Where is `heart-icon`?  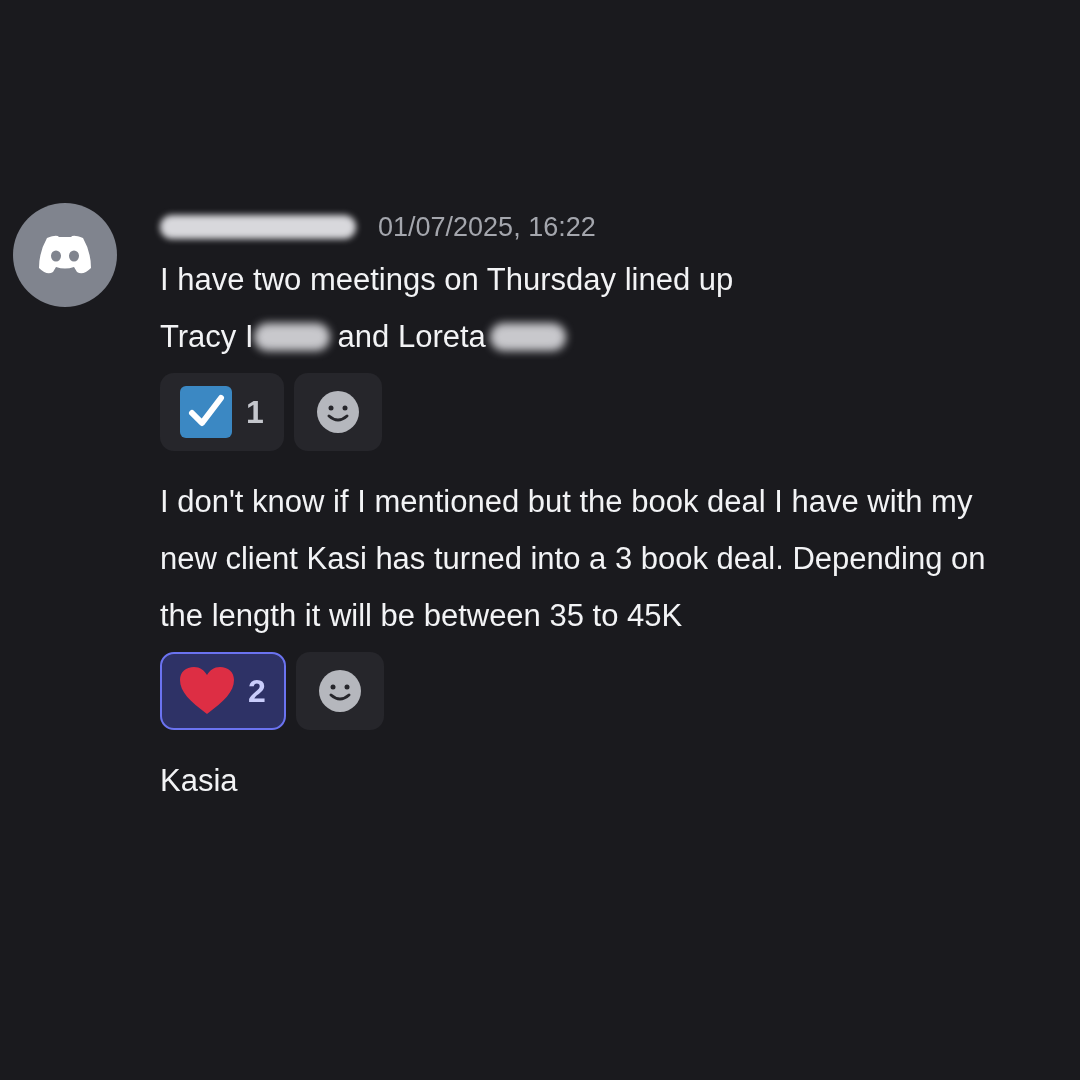
heart-icon is located at coordinates (207, 691).